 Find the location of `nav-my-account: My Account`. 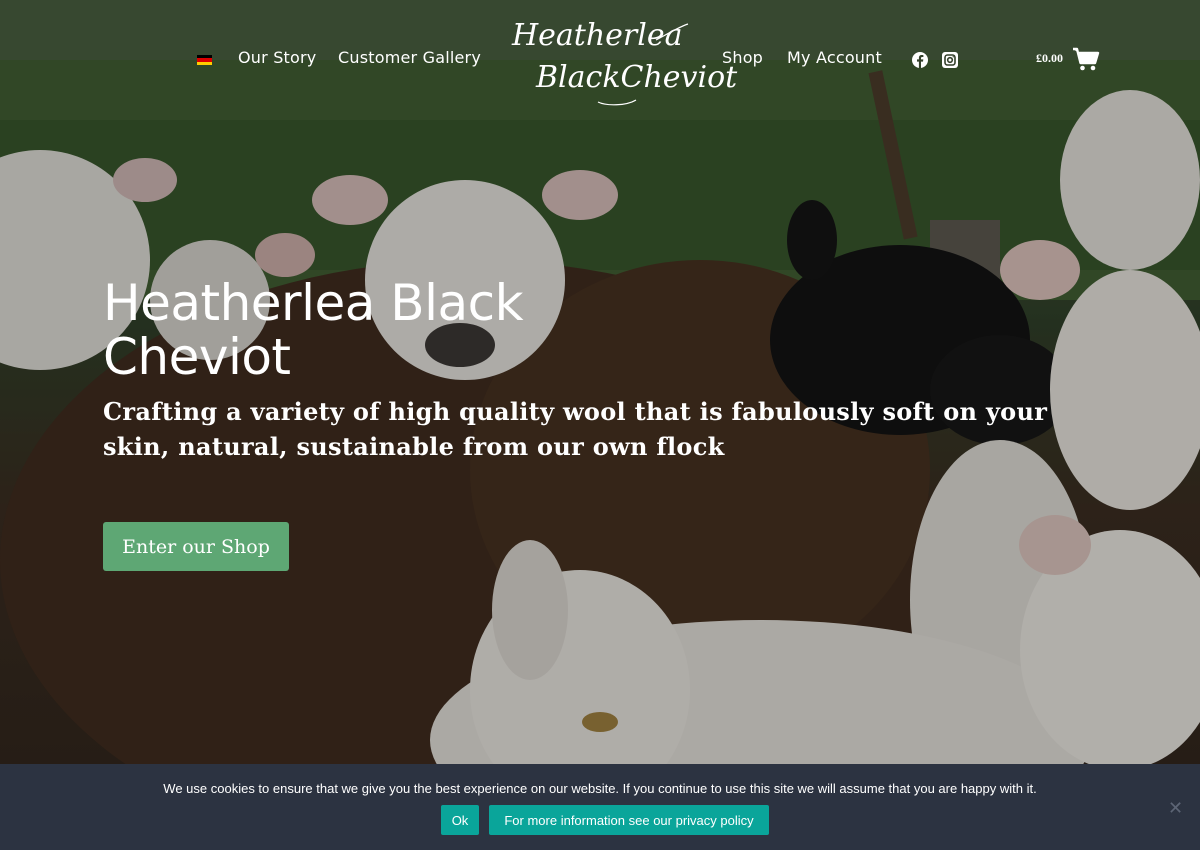

nav-my-account: My Account is located at coordinates (834, 57).